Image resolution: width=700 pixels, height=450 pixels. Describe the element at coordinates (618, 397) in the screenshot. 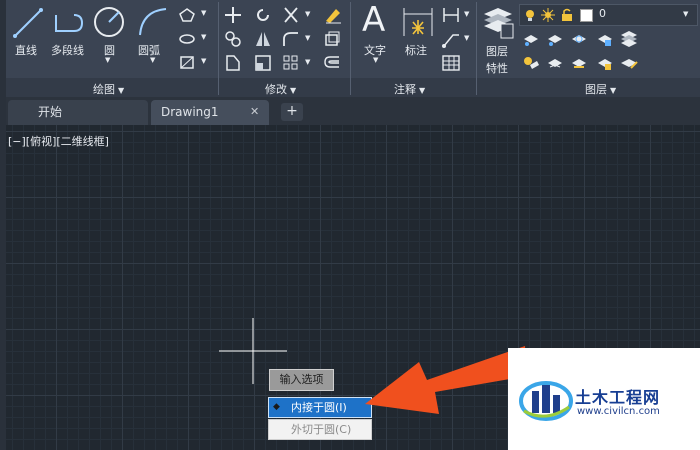

I see `watermark-title: 土木工程网` at that location.